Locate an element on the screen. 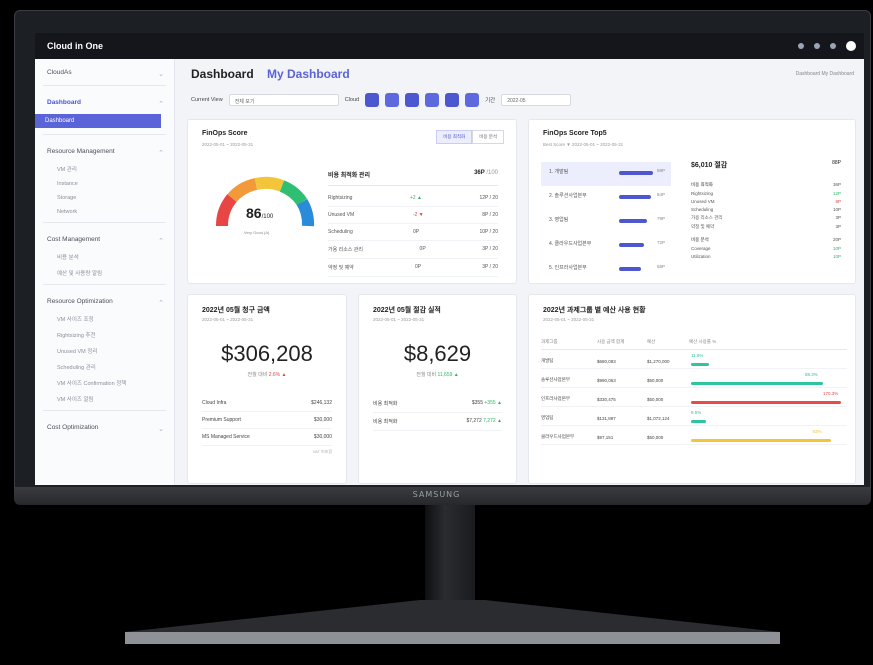  item-score: 72P is located at coordinates (660, 242).